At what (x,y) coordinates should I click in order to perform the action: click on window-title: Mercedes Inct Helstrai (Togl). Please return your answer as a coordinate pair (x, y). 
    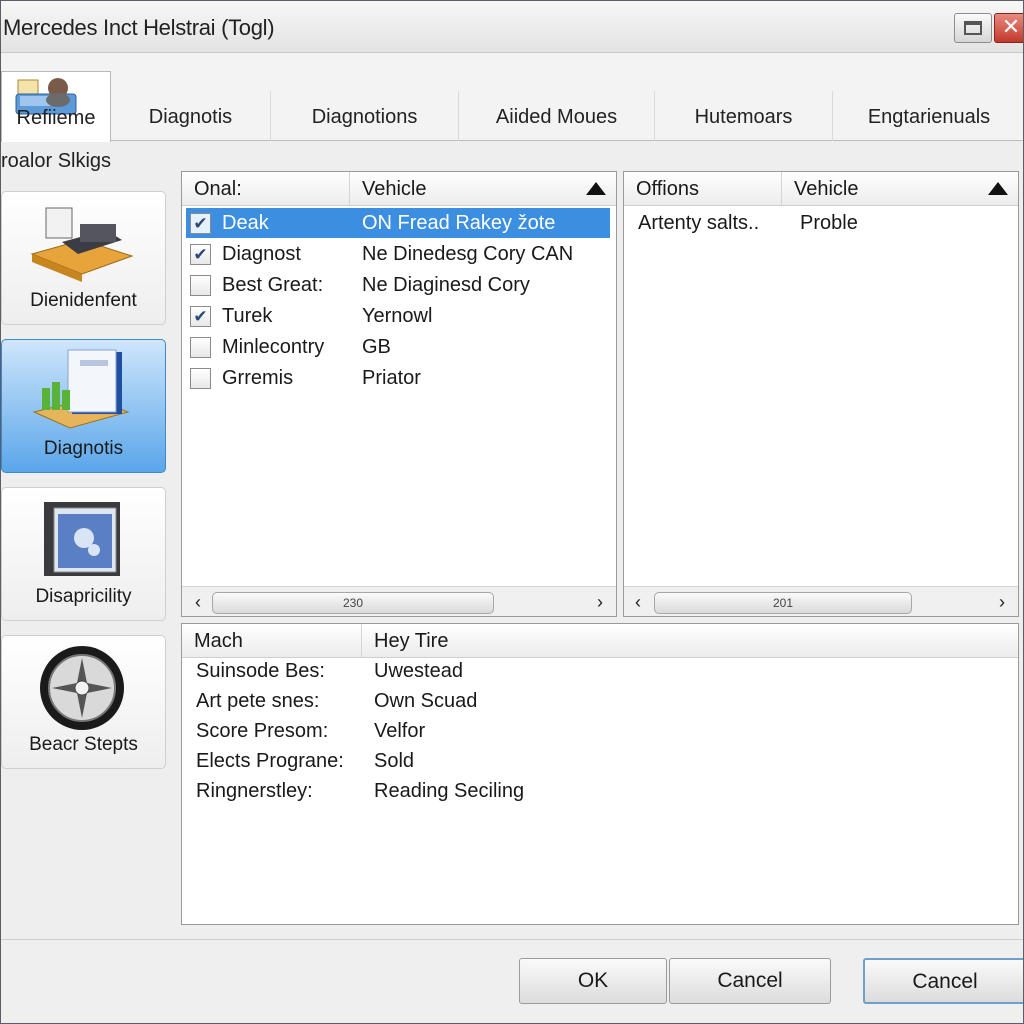
    Looking at the image, I should click on (139, 27).